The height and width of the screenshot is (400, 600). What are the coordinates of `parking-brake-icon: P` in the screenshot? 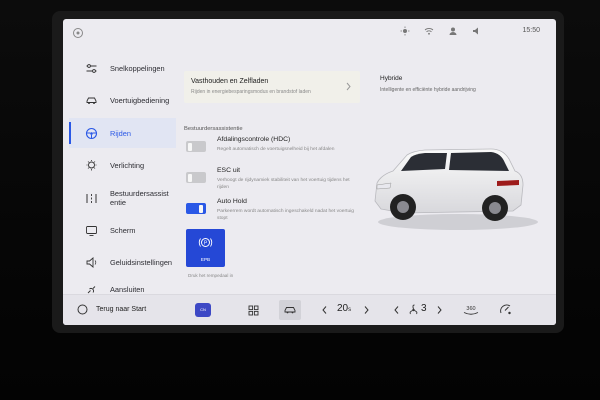 It's located at (205, 242).